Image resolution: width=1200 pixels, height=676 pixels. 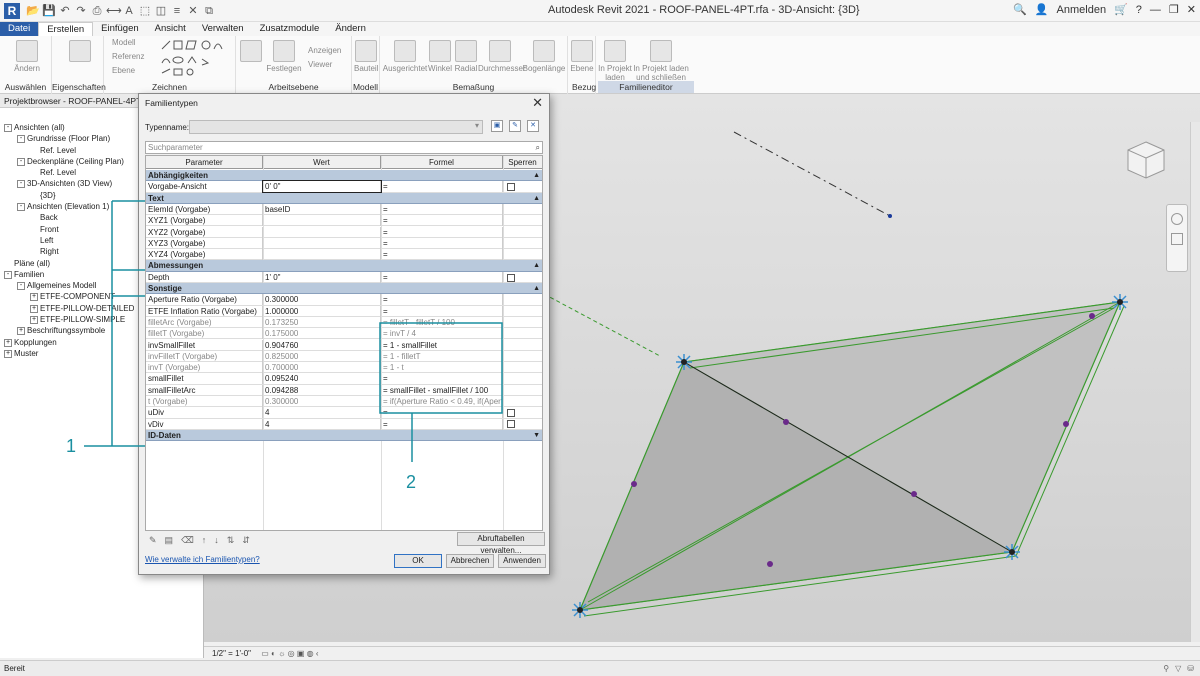 I want to click on callout-lines, so click(x=293, y=331).